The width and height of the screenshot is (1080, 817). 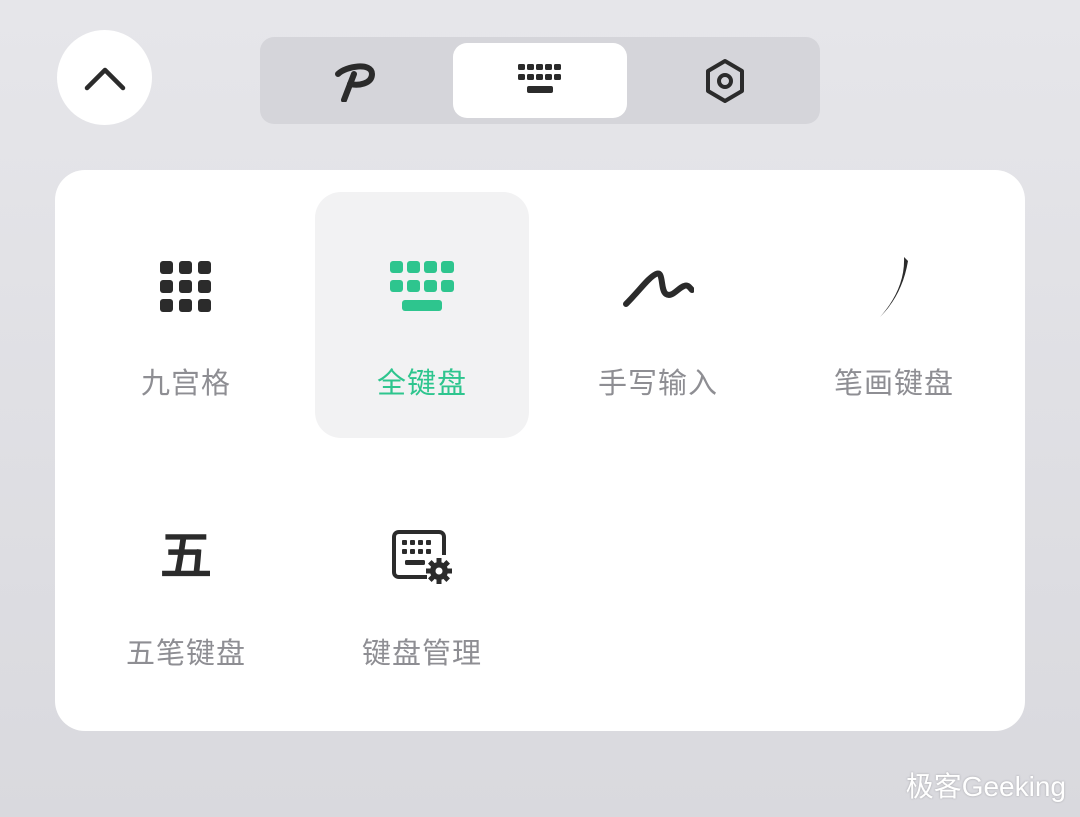 What do you see at coordinates (185, 557) in the screenshot?
I see `wubi-icon: 五` at bounding box center [185, 557].